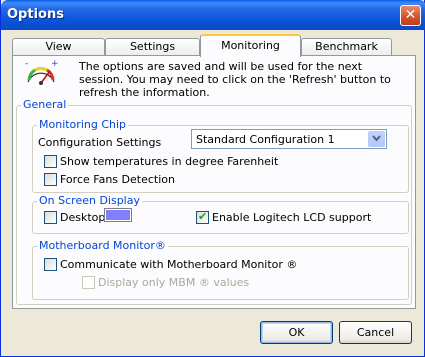 The image size is (425, 357). I want to click on dropdown-button, so click(376, 139).